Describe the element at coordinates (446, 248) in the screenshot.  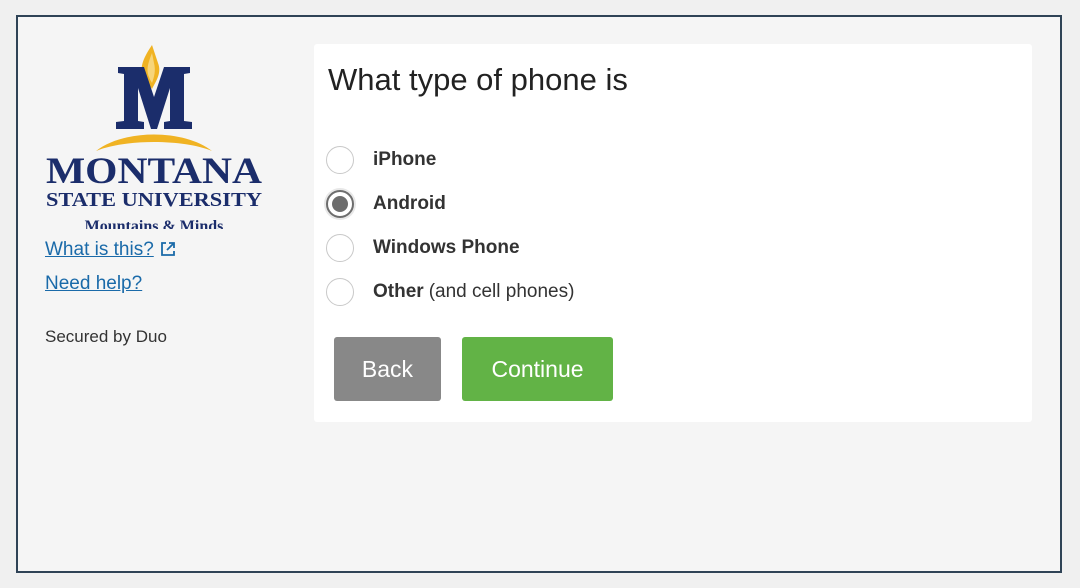
I see `option-label: Windows Phone` at that location.